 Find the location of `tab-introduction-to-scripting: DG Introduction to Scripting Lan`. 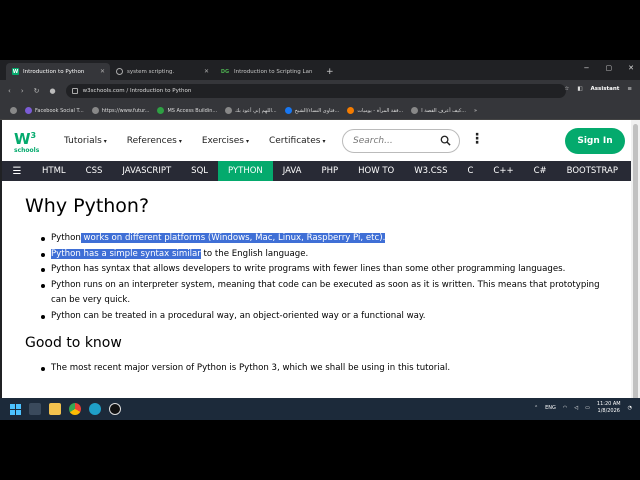

tab-introduction-to-scripting: DG Introduction to Scripting Lan is located at coordinates (266, 71).